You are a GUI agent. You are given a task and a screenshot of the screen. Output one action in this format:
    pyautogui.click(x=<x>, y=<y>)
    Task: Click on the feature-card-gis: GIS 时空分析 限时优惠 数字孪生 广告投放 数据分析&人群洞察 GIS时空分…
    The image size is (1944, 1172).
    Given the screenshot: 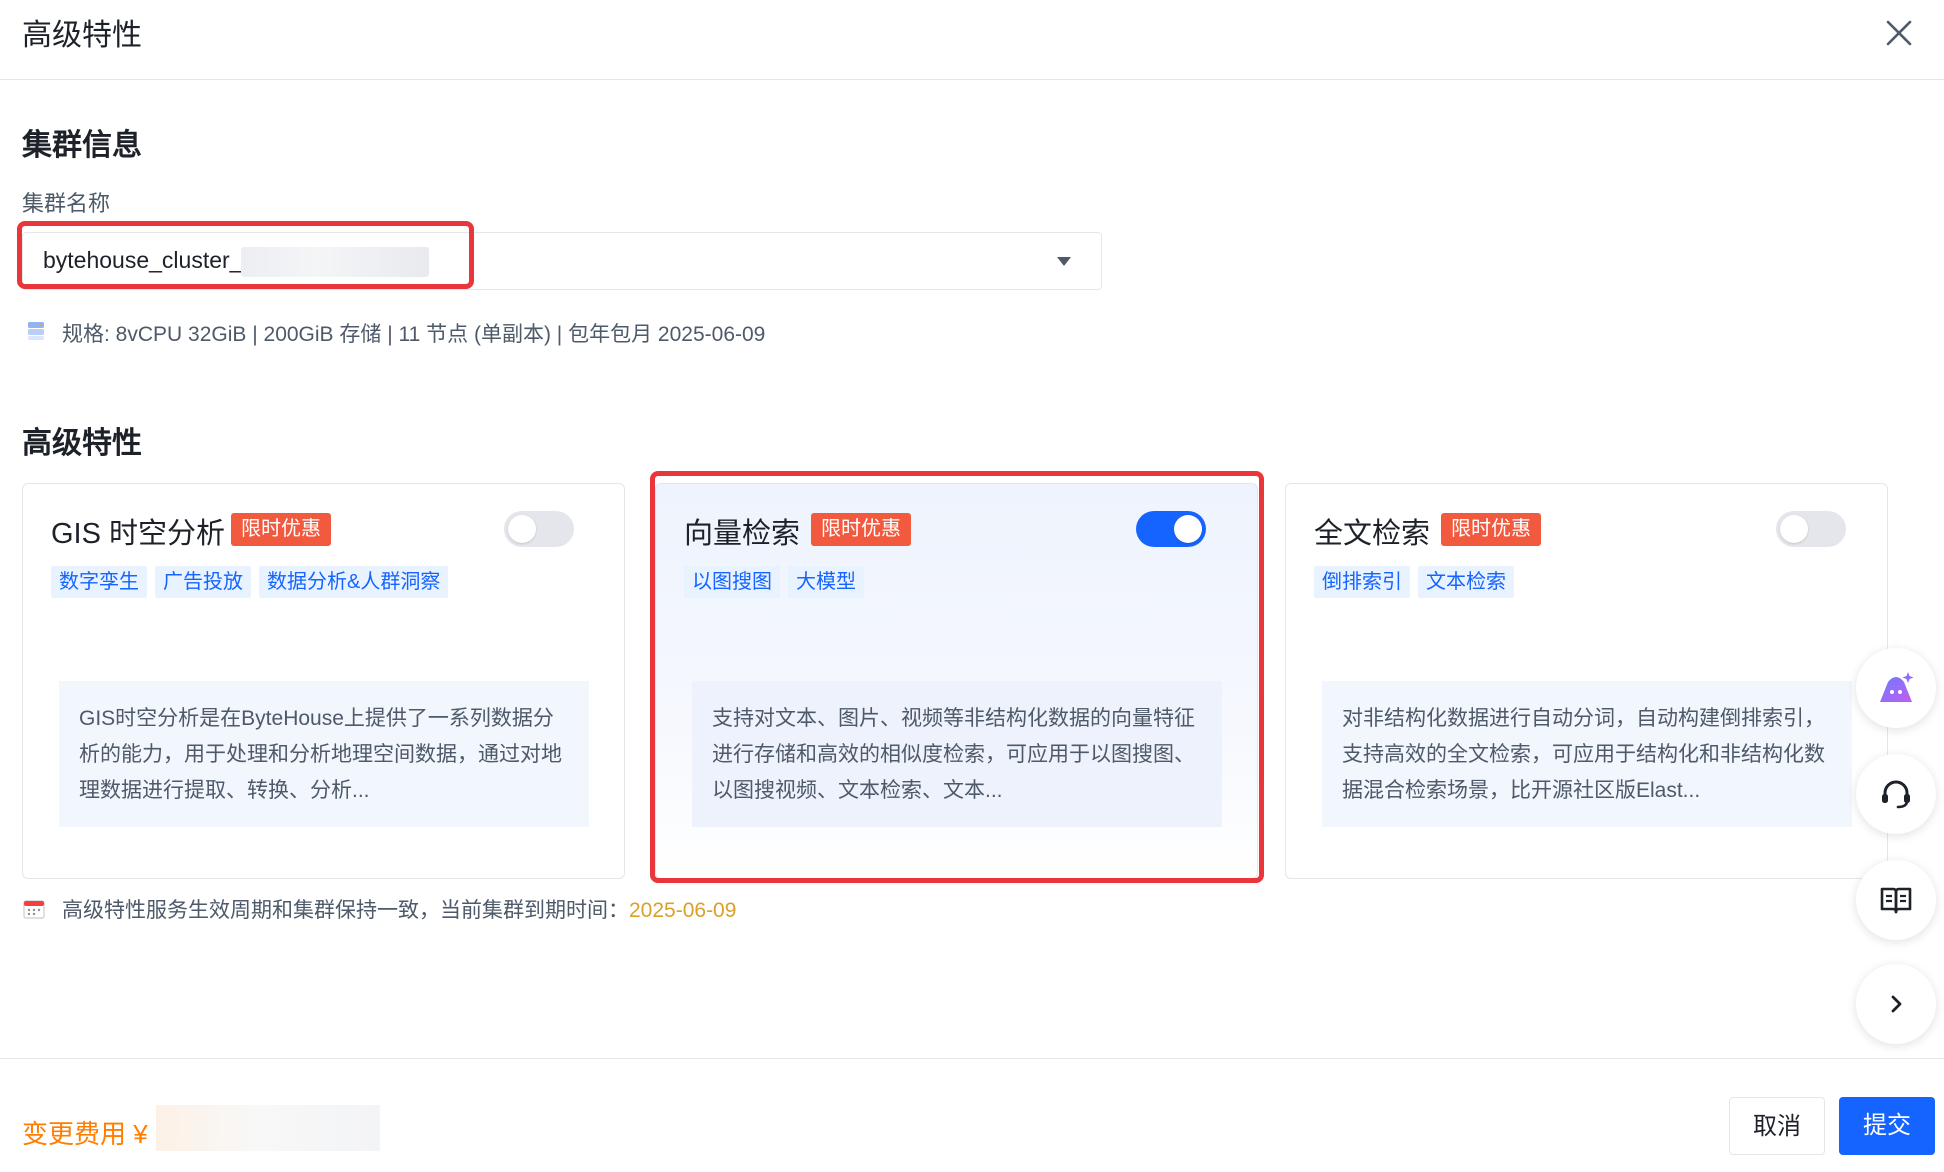 What is the action you would take?
    pyautogui.click(x=323, y=681)
    